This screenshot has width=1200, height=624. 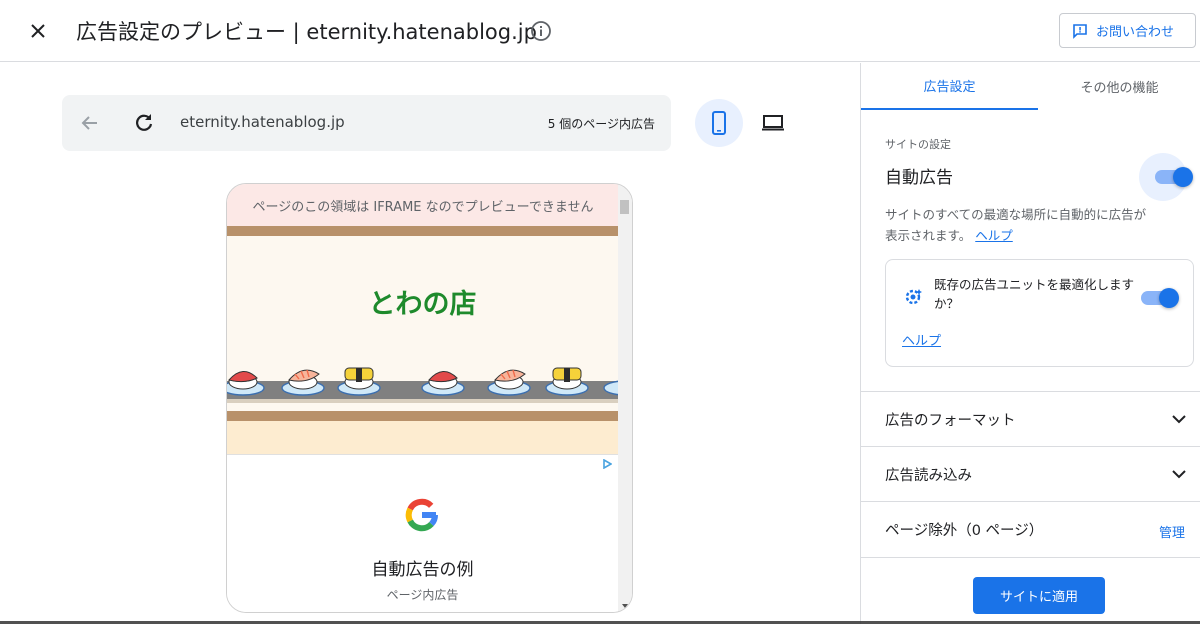 I want to click on manage-link: 管理, so click(x=1172, y=531).